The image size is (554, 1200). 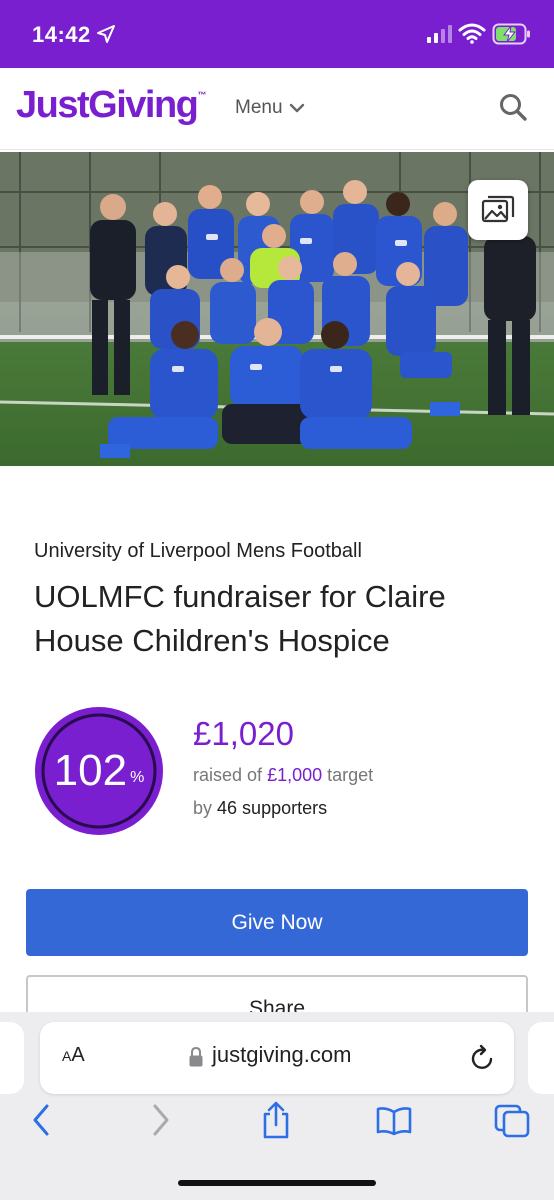 I want to click on lock-icon, so click(x=196, y=1056).